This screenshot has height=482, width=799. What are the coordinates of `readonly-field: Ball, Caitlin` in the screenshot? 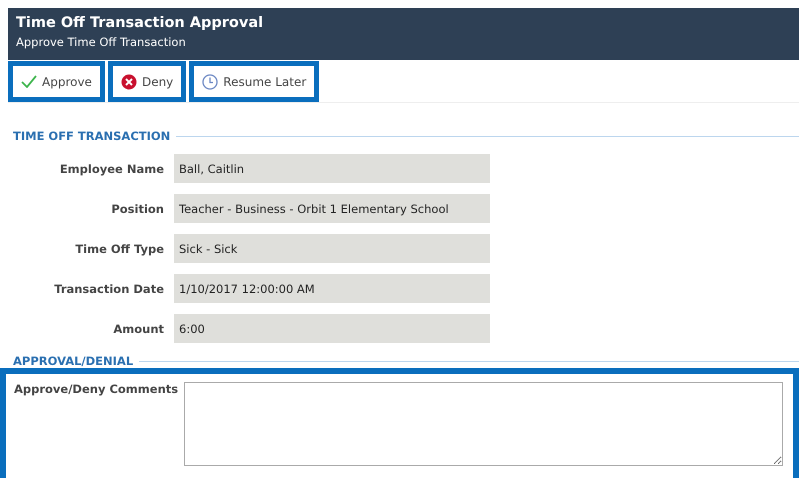 It's located at (332, 168).